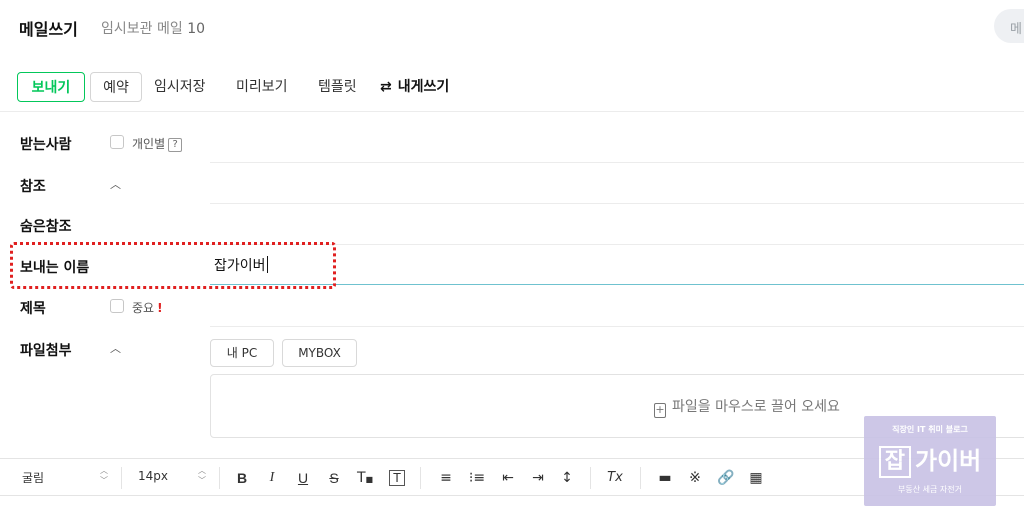 Image resolution: width=1024 pixels, height=531 pixels. I want to click on important-option: 중요!, so click(147, 307).